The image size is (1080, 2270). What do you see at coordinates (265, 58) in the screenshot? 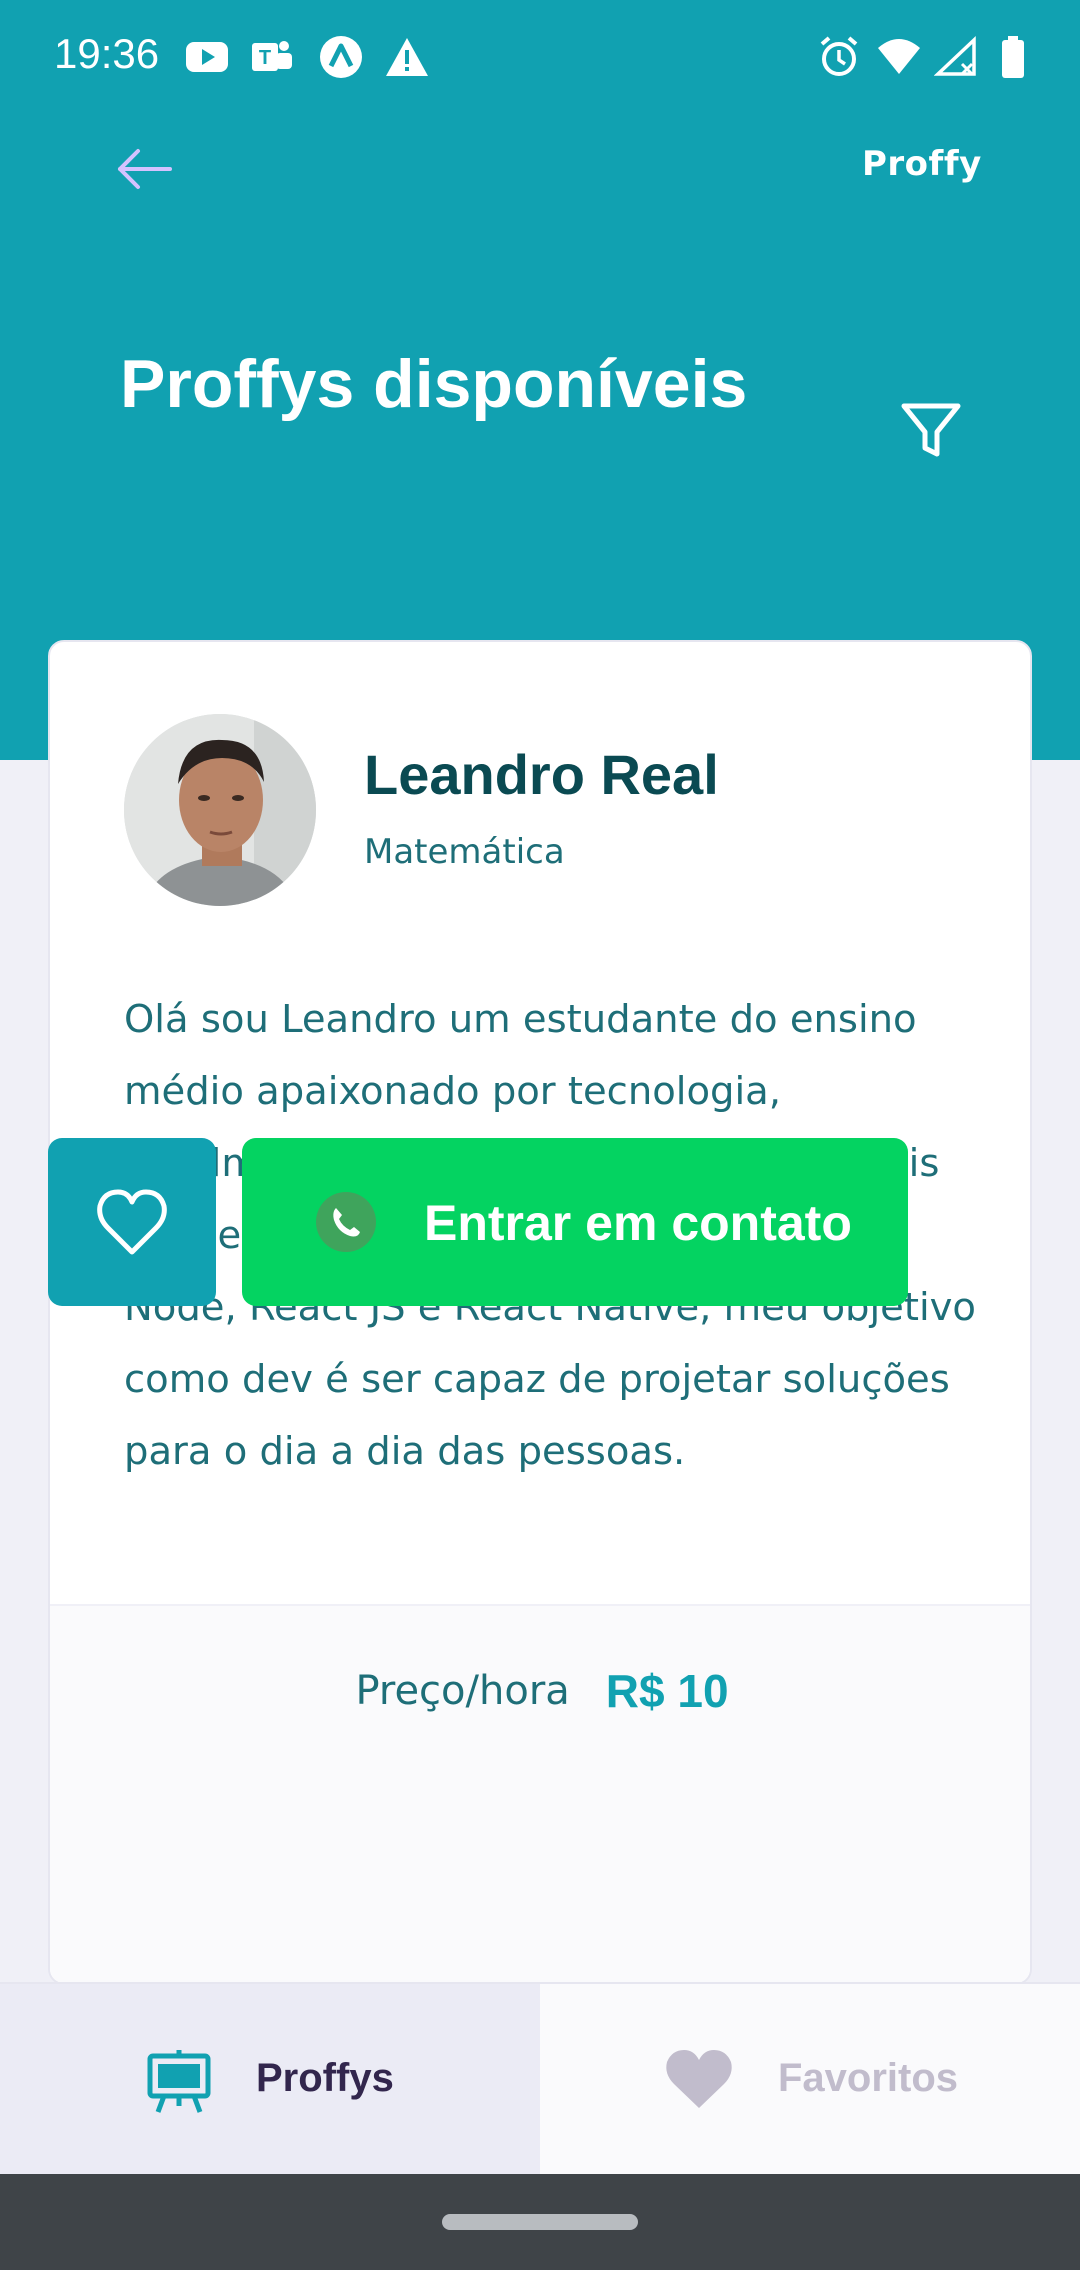
I see `svg-text: T` at bounding box center [265, 58].